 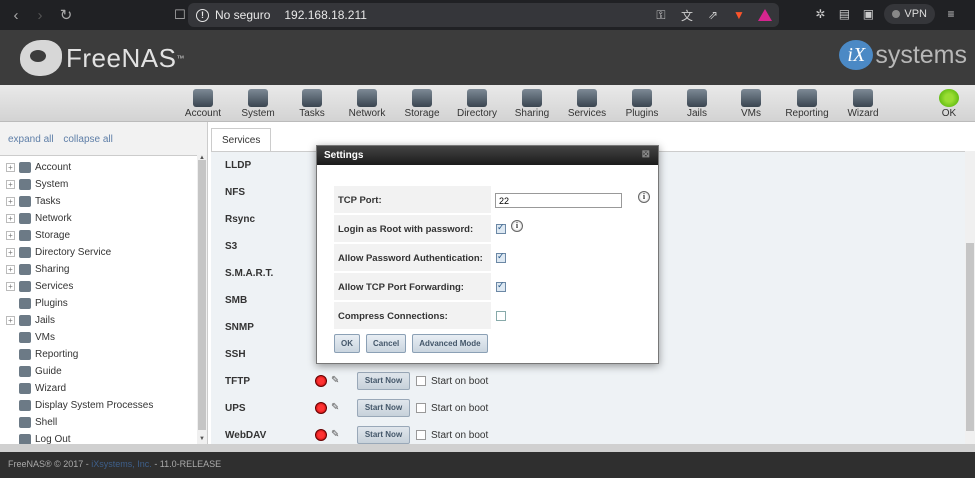 What do you see at coordinates (98, 235) in the screenshot?
I see `sidebar-item: + Storage` at bounding box center [98, 235].